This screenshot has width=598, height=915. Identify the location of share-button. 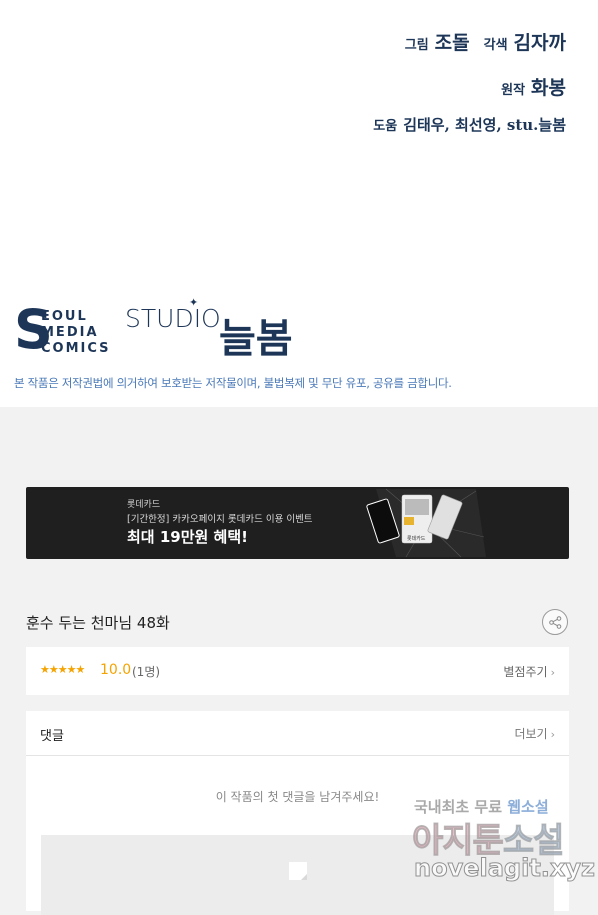
(555, 622).